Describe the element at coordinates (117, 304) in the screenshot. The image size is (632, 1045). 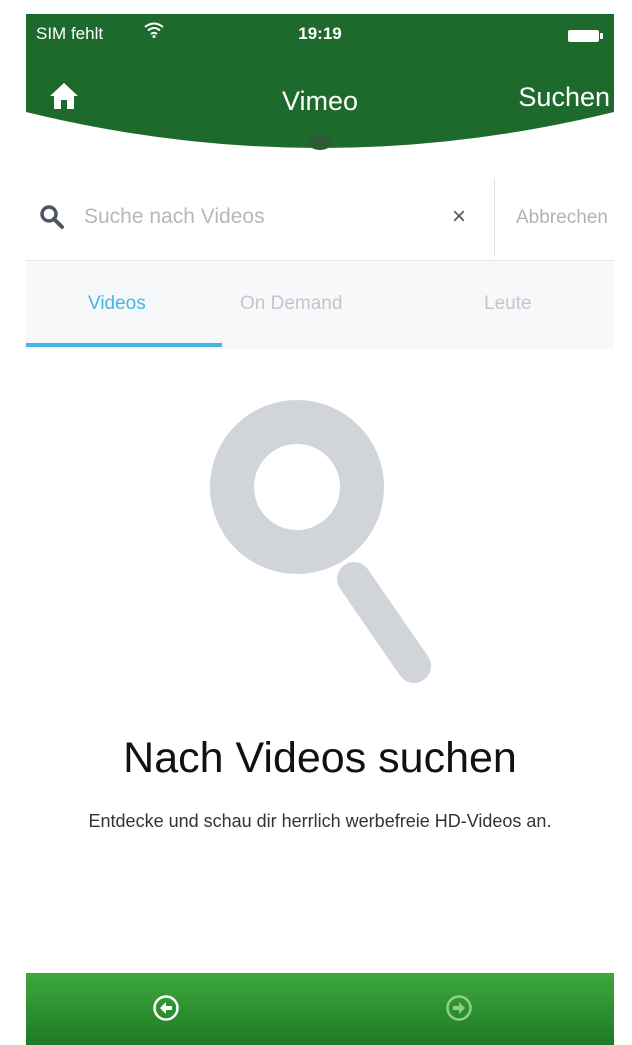
I see `tab-videos: Videos` at that location.